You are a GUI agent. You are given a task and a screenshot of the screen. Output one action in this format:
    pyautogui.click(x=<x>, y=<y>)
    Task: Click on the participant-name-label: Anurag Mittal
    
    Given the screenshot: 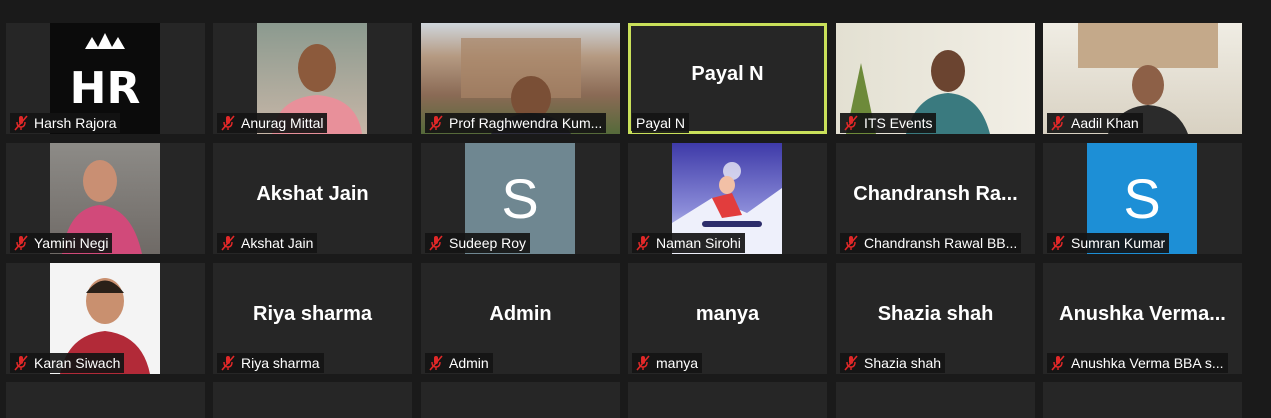 What is the action you would take?
    pyautogui.click(x=272, y=123)
    